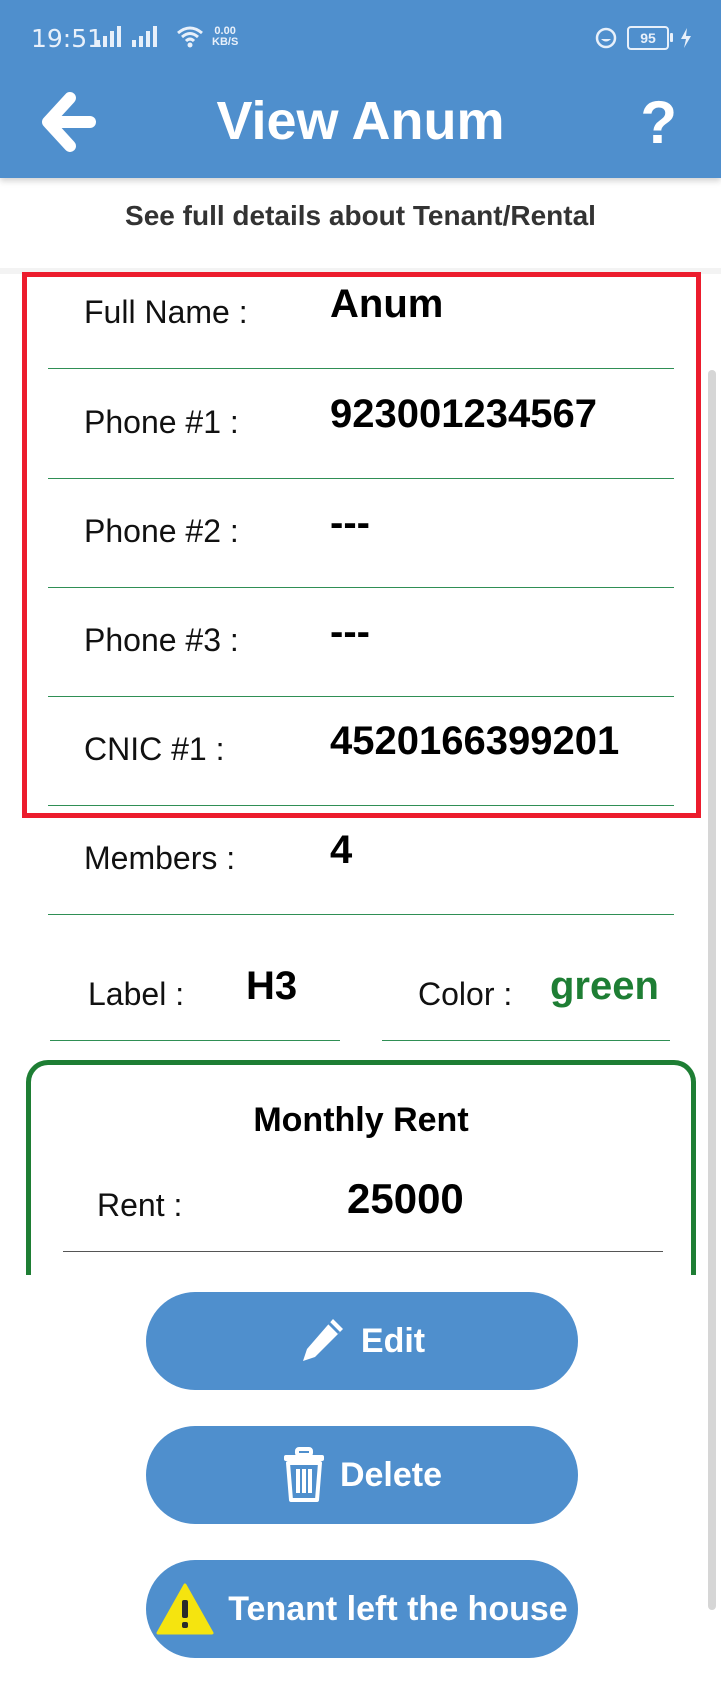 The width and height of the screenshot is (721, 1688). Describe the element at coordinates (465, 994) in the screenshot. I see `color-label: Color :` at that location.